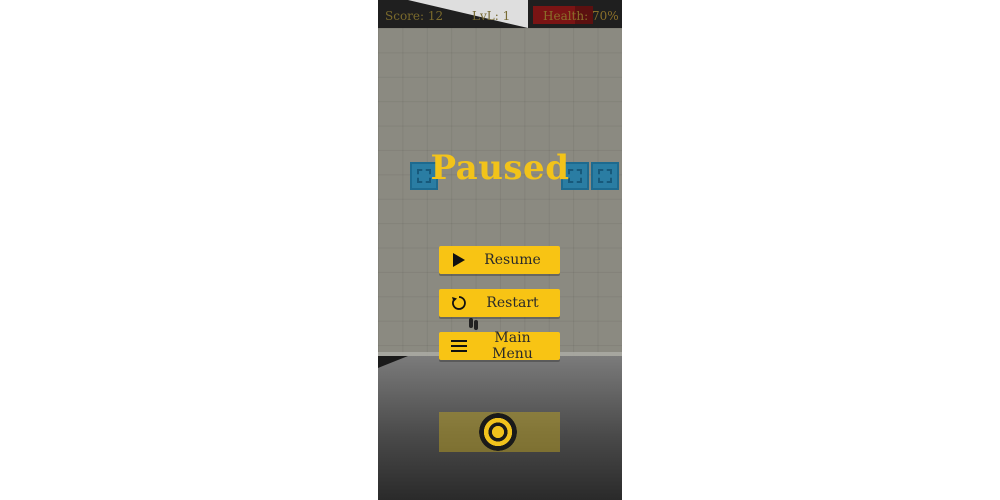  What do you see at coordinates (393, 362) in the screenshot?
I see `ground-edge` at bounding box center [393, 362].